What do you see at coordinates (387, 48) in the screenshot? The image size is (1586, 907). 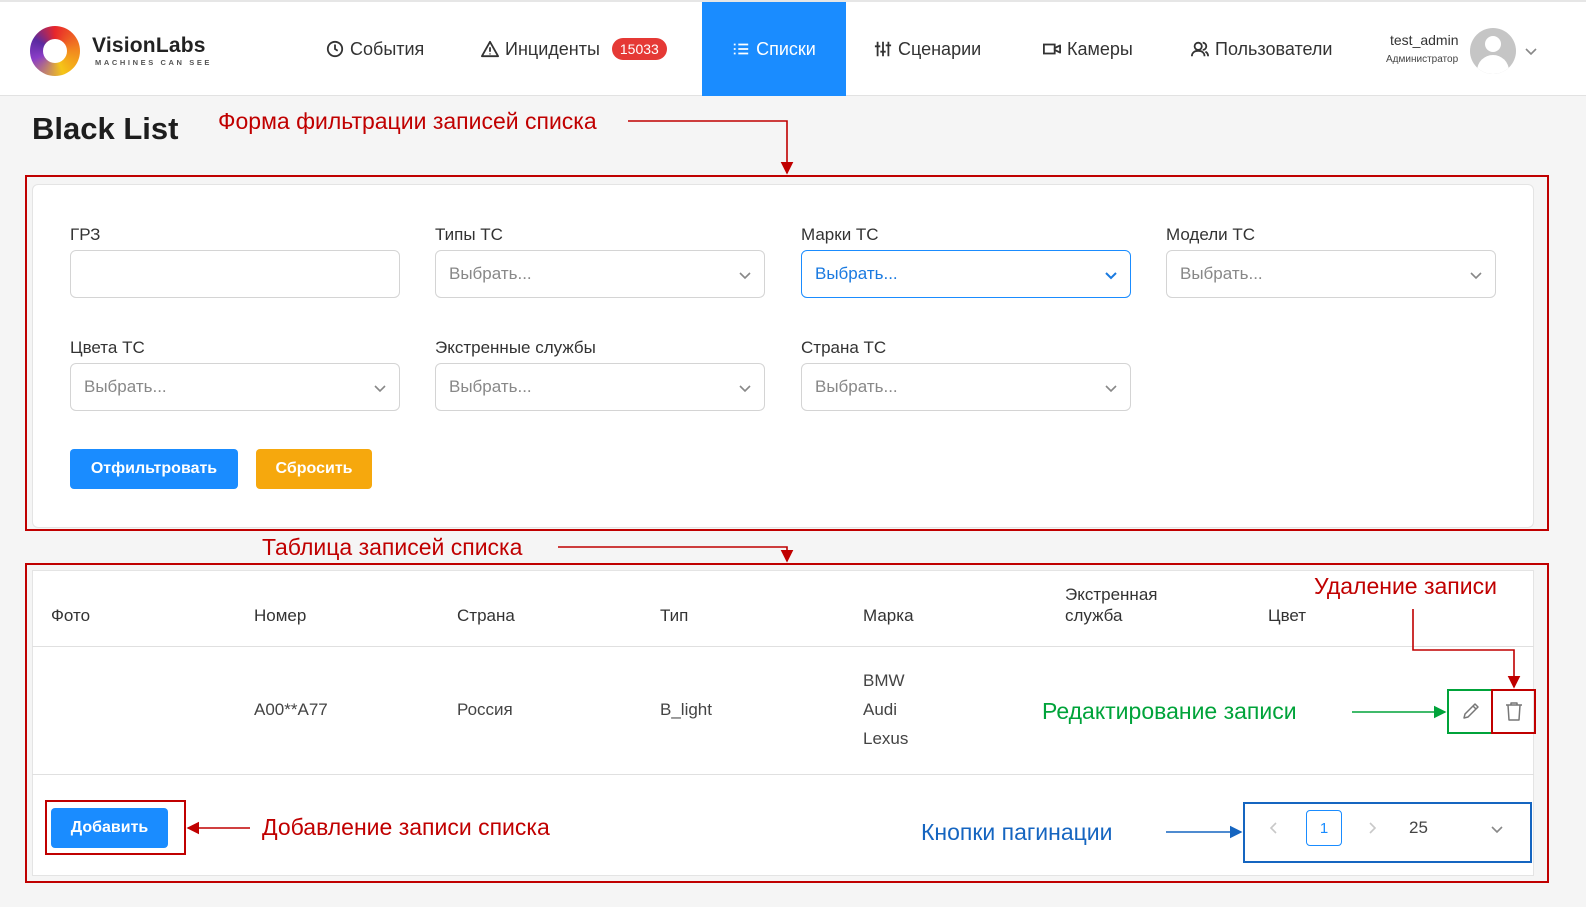 I see `nav-events-label: События` at bounding box center [387, 48].